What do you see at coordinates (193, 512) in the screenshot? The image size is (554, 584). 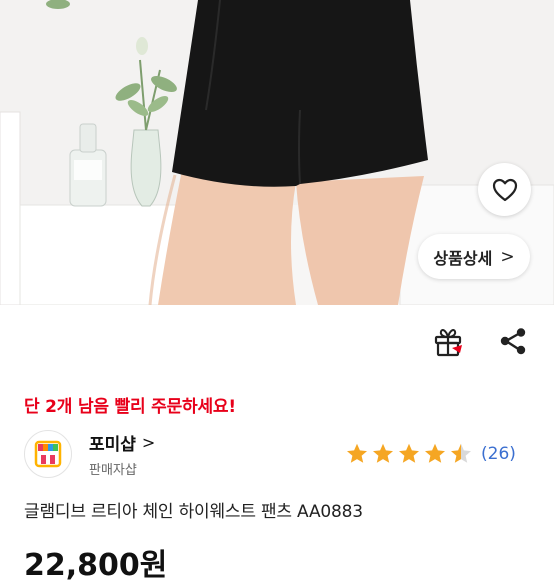 I see `product-title: 글램디브 르티아 체인 하이웨스트 팬츠 AA0883` at bounding box center [193, 512].